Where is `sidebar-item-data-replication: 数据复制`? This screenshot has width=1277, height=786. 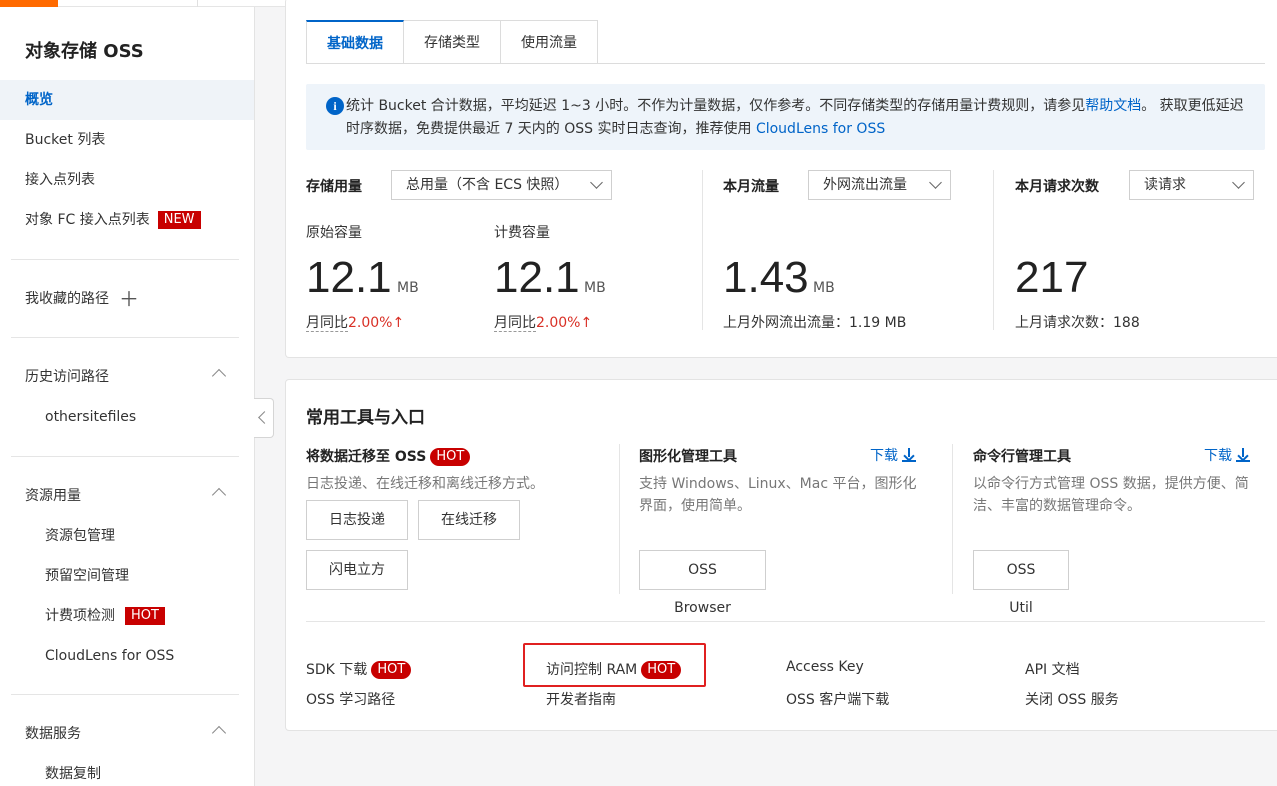 sidebar-item-data-replication: 数据复制 is located at coordinates (127, 770).